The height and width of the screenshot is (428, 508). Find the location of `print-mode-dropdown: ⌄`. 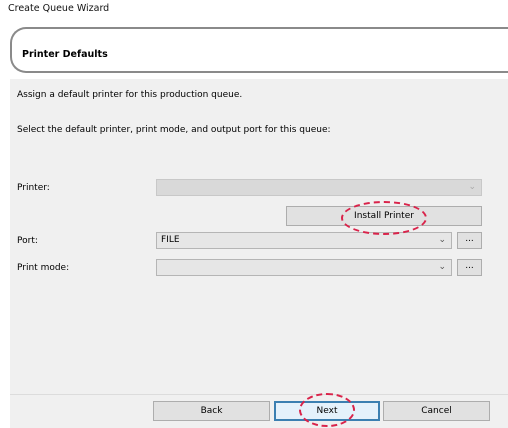

print-mode-dropdown: ⌄ is located at coordinates (304, 267).